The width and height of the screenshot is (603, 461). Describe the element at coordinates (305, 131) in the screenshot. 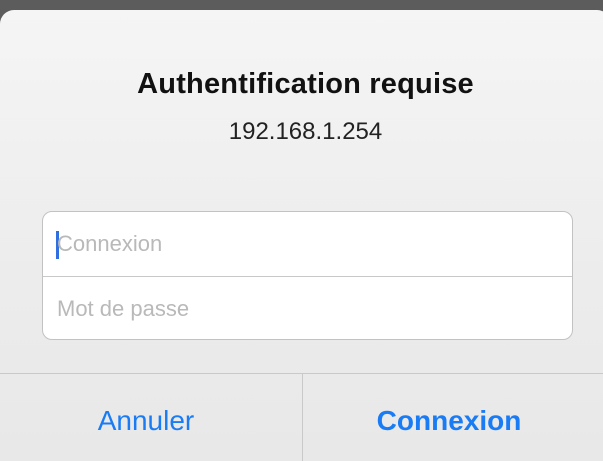

I see `dialog-host-address: 192.168.1.254` at that location.